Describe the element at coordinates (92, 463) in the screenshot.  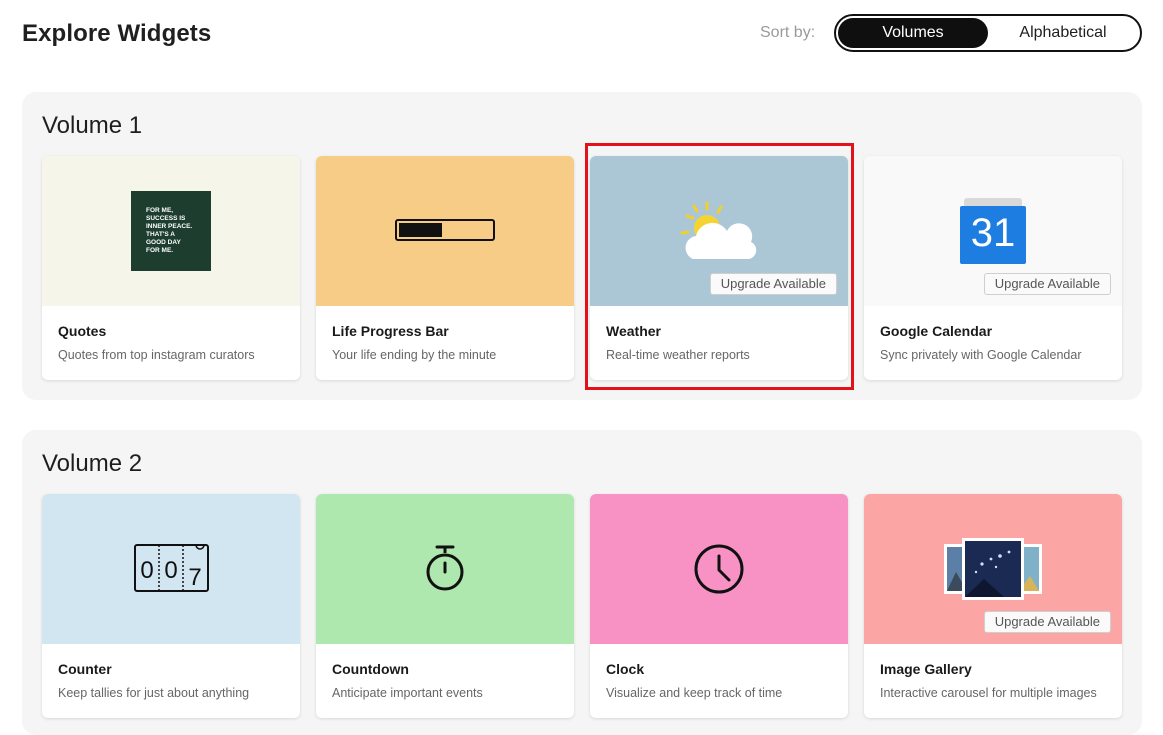
I see `volume-title: Volume 2` at that location.